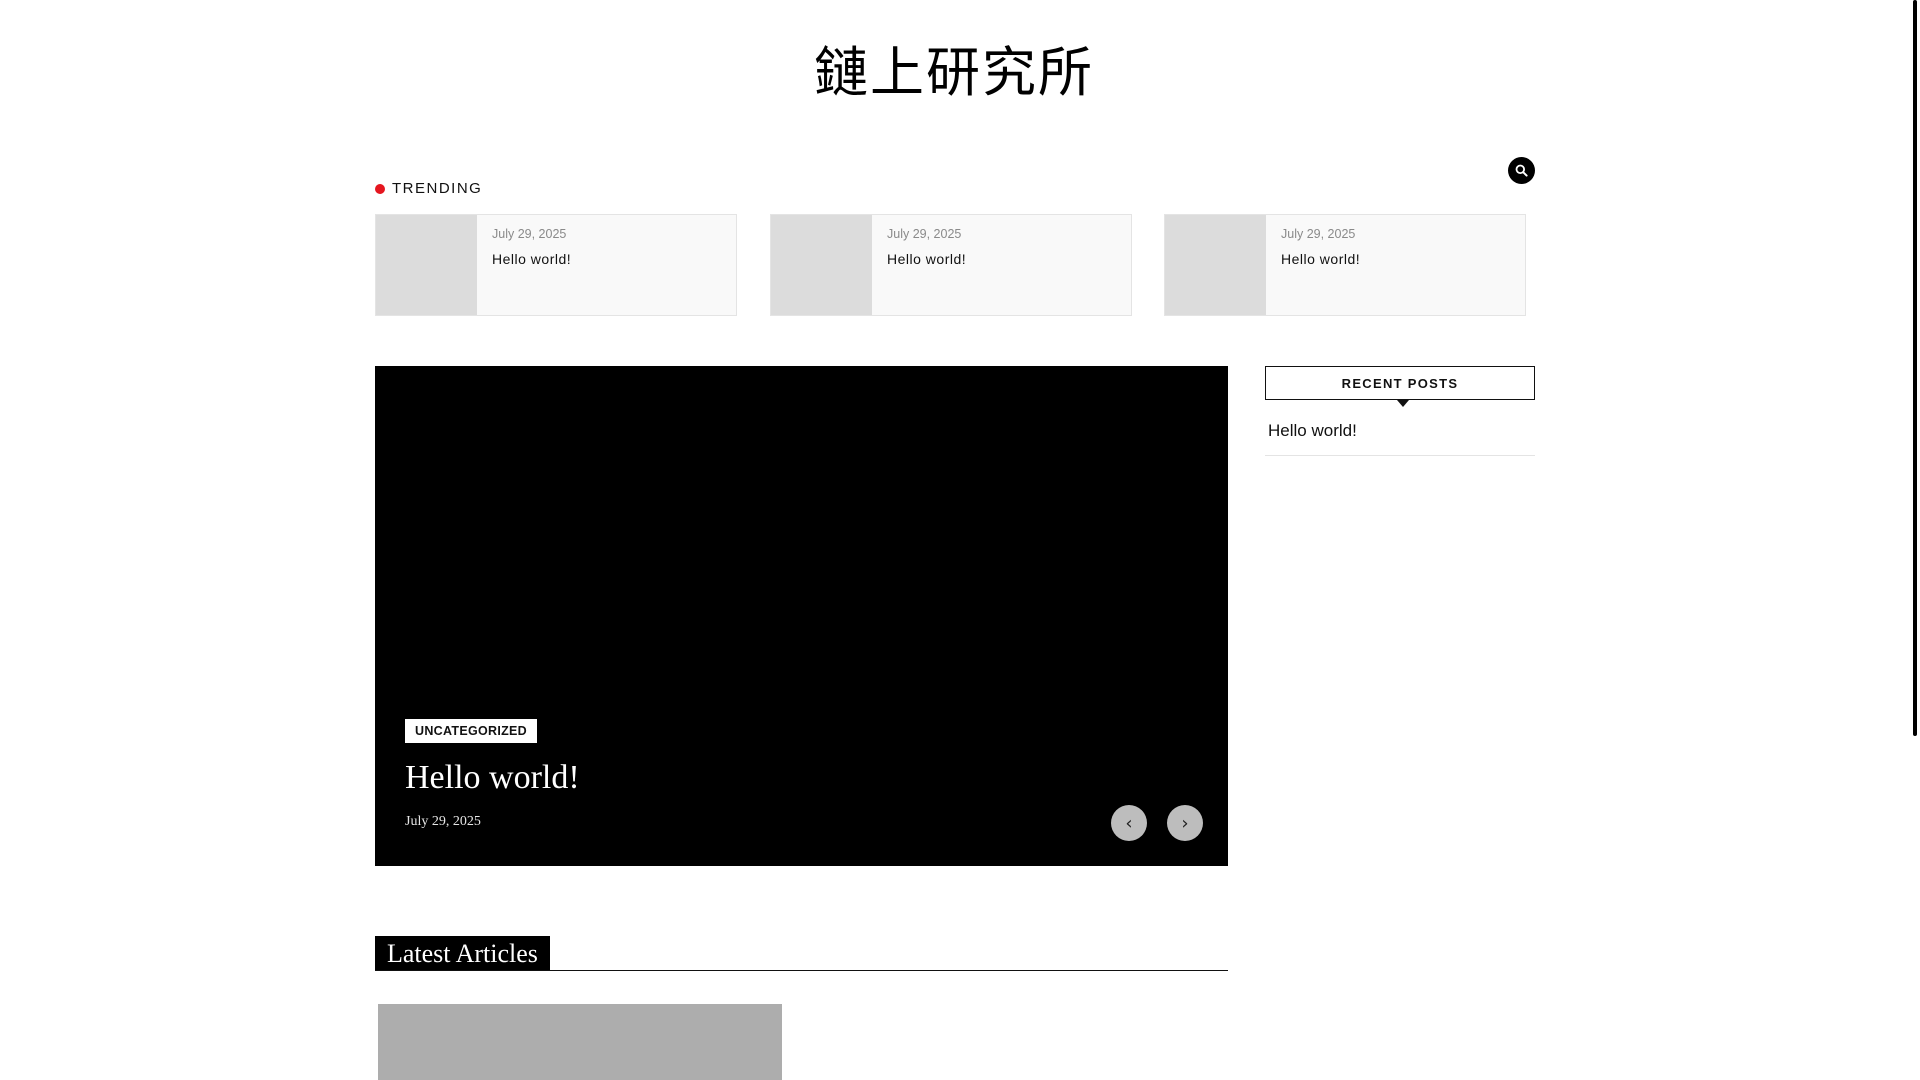  Describe the element at coordinates (580, 1042) in the screenshot. I see `article-thumbnail` at that location.